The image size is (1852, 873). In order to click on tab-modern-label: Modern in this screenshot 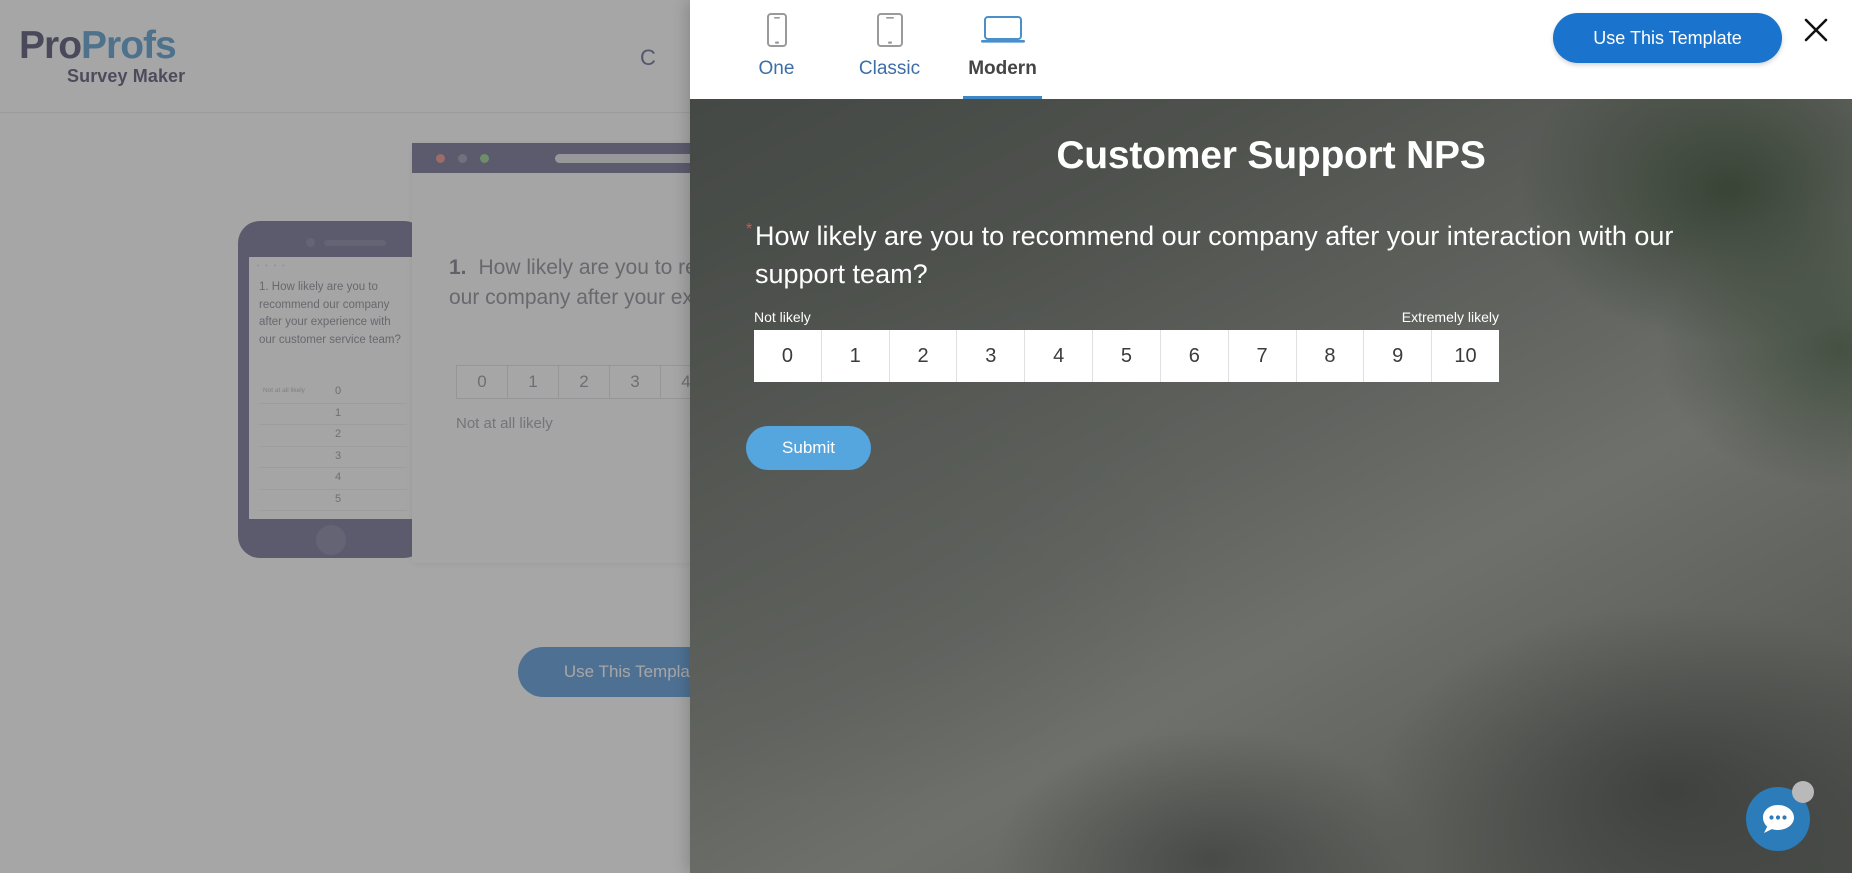, I will do `click(1002, 68)`.